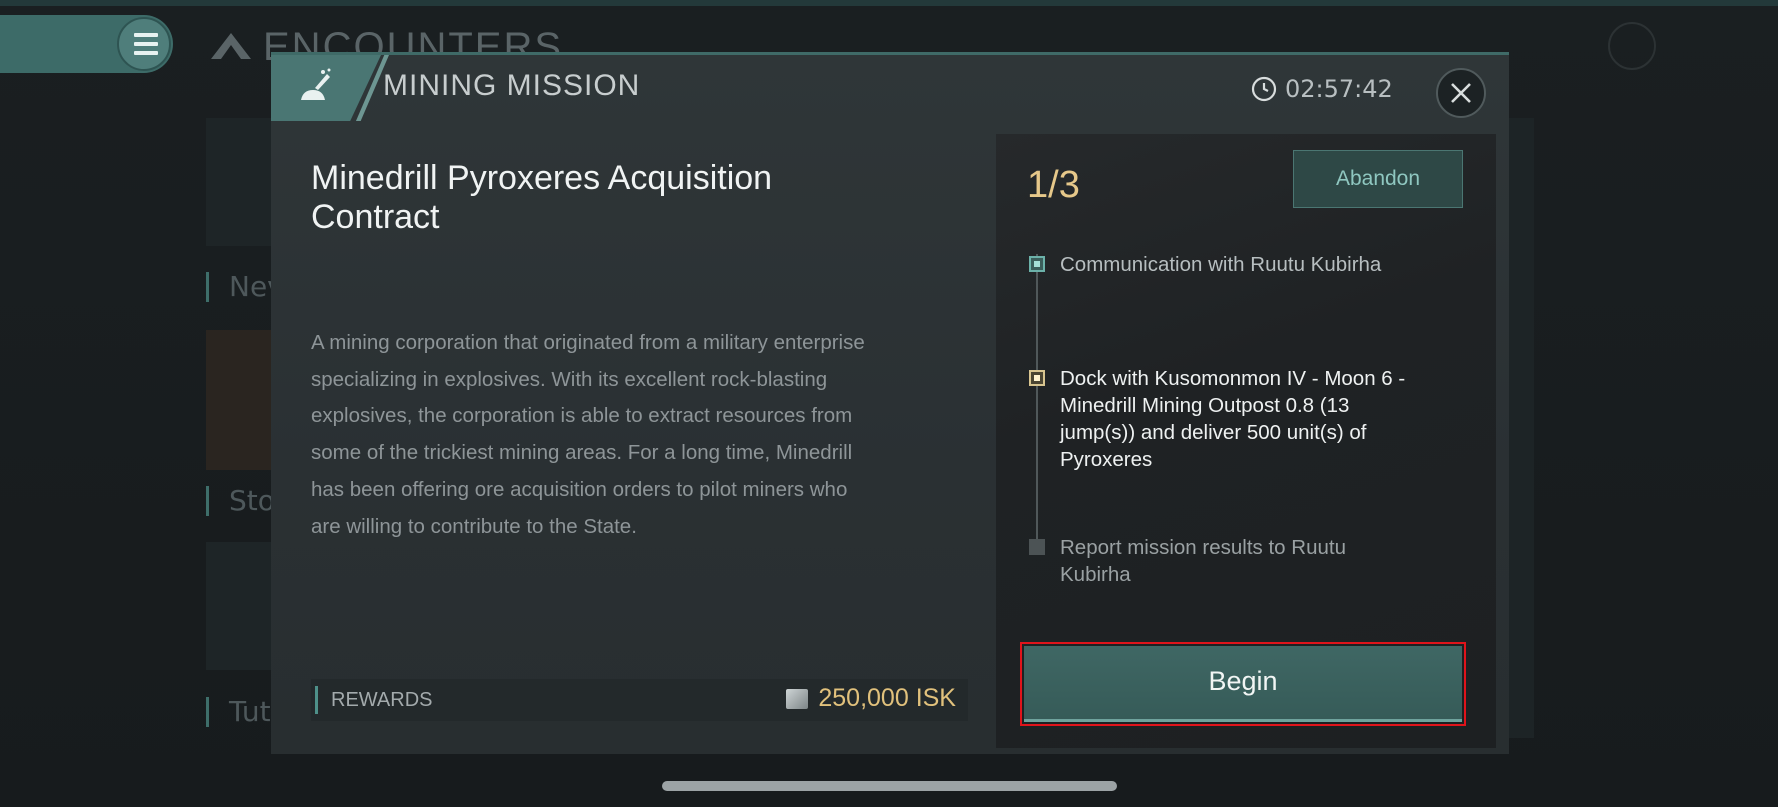  Describe the element at coordinates (1037, 378) in the screenshot. I see `step-current-marker-icon` at that location.